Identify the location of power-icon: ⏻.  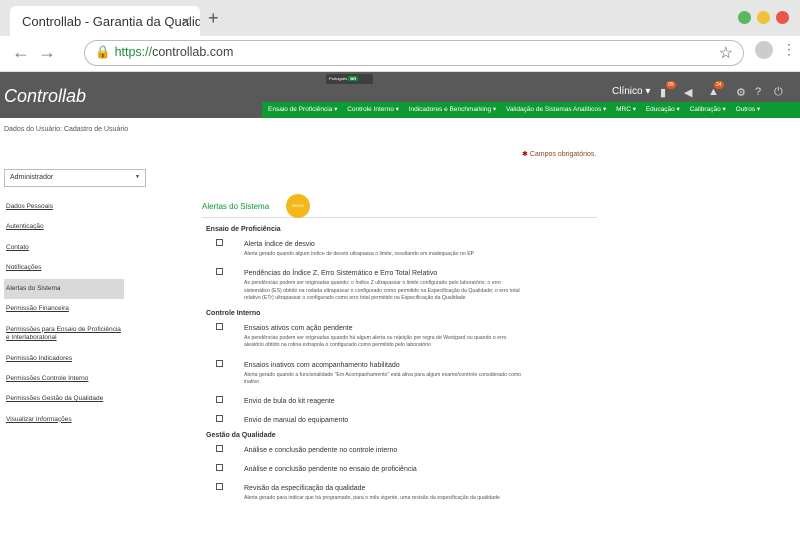
(778, 92).